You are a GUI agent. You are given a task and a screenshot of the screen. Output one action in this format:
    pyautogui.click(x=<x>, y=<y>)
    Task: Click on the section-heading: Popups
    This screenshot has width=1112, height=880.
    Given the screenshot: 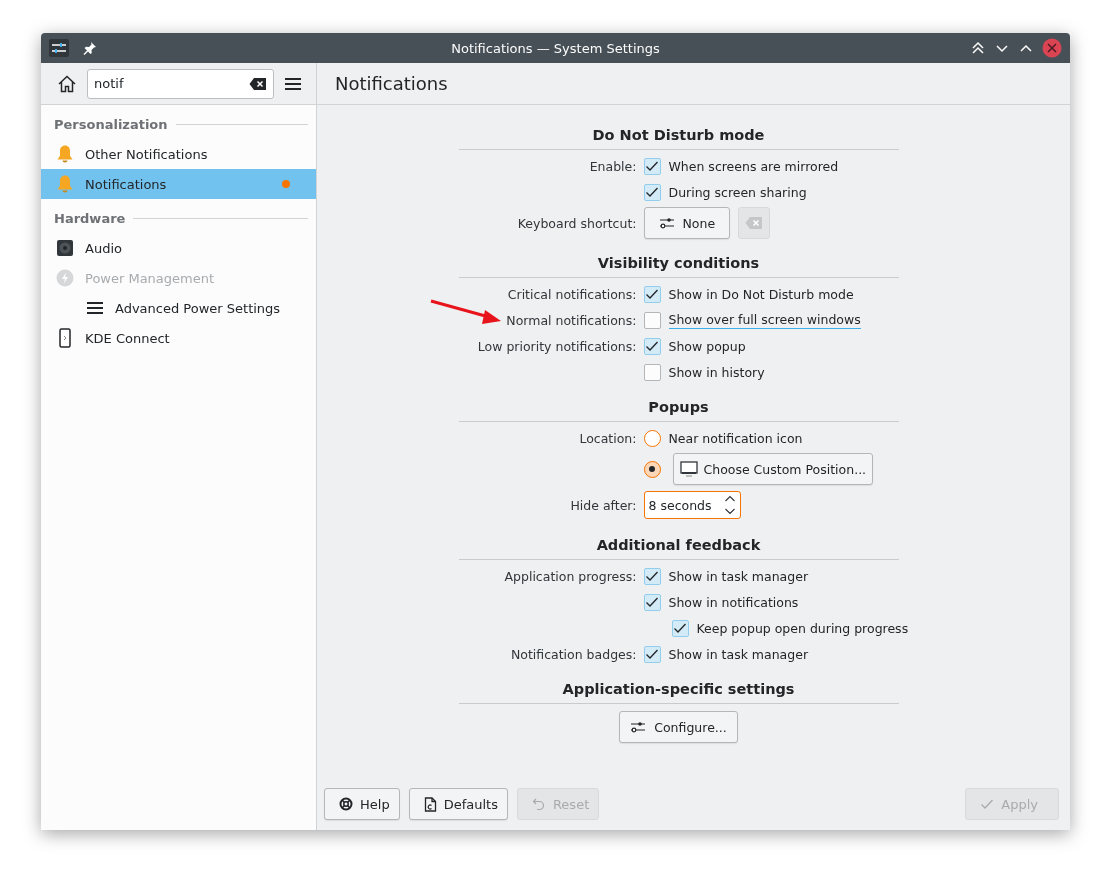 What is the action you would take?
    pyautogui.click(x=678, y=408)
    